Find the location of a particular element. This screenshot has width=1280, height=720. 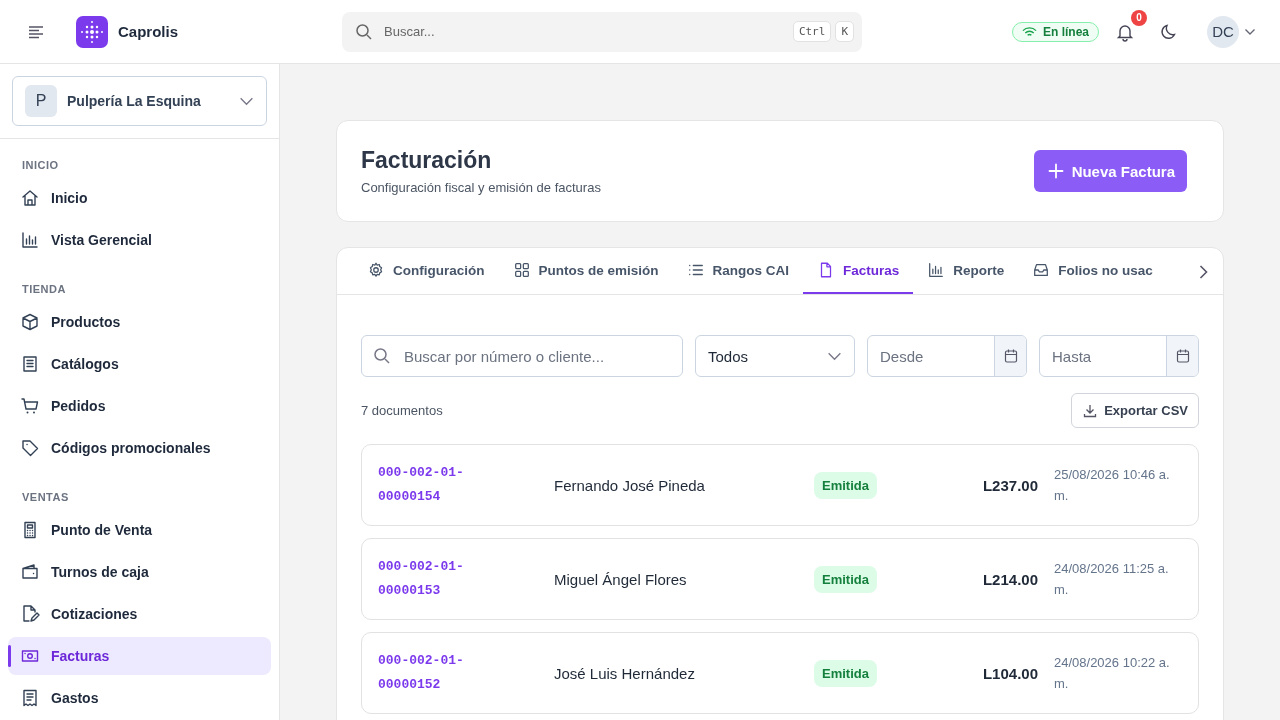

from-date-field: Desde is located at coordinates (947, 356).